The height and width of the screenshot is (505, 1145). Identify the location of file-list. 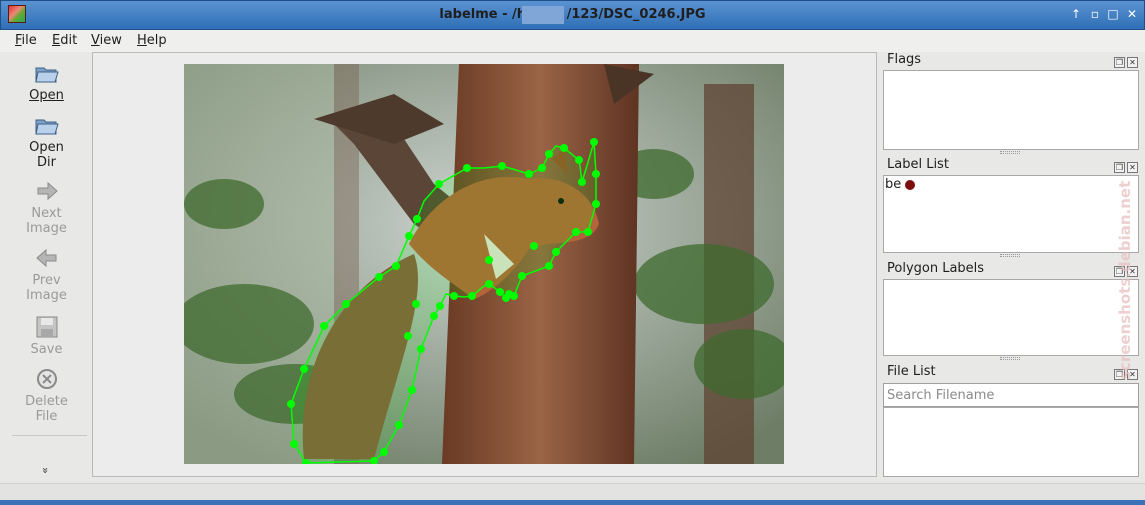
(1011, 442).